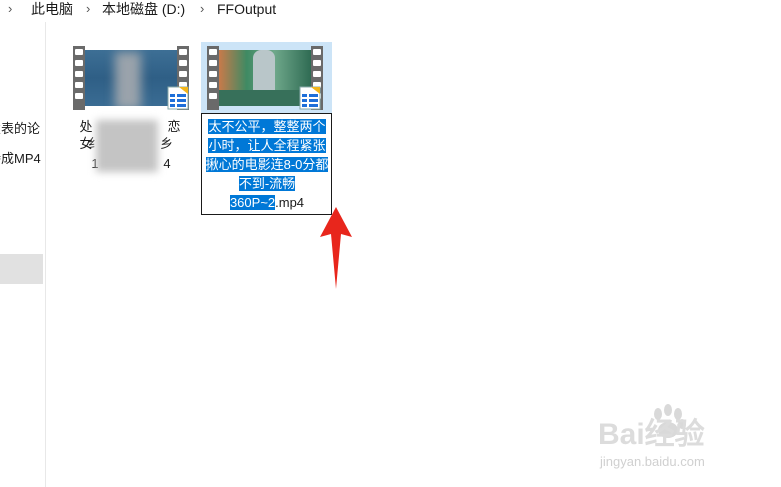 This screenshot has height=487, width=781. Describe the element at coordinates (21, 269) in the screenshot. I see `nav-item-selected` at that location.